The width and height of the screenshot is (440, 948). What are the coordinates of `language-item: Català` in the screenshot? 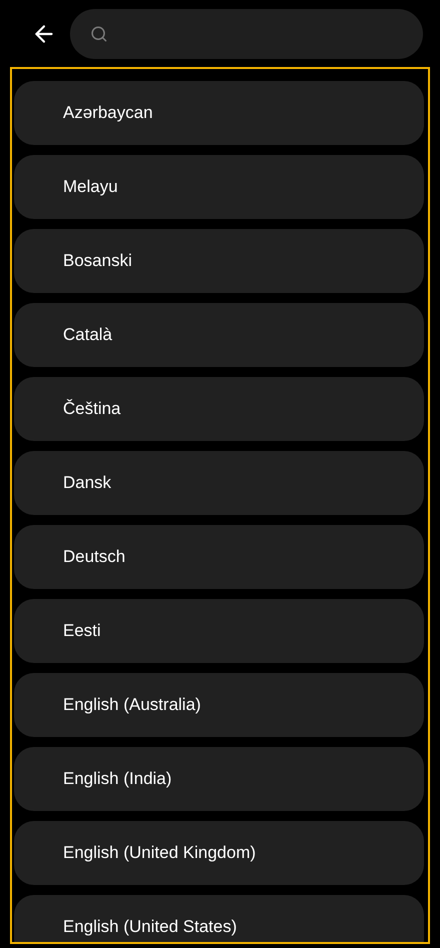 It's located at (219, 335).